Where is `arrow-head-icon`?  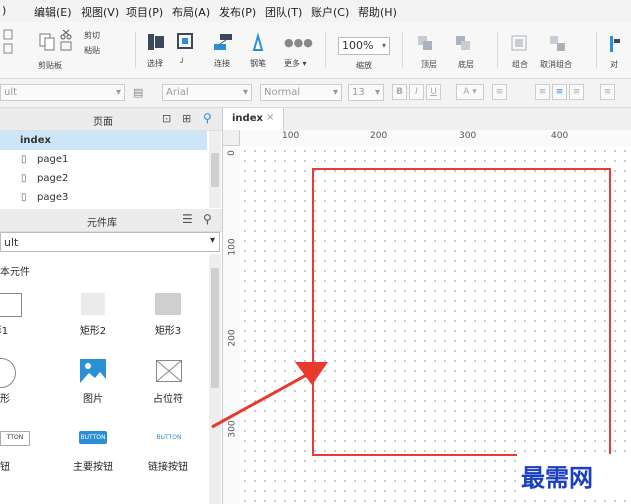 arrow-head-icon is located at coordinates (311, 373).